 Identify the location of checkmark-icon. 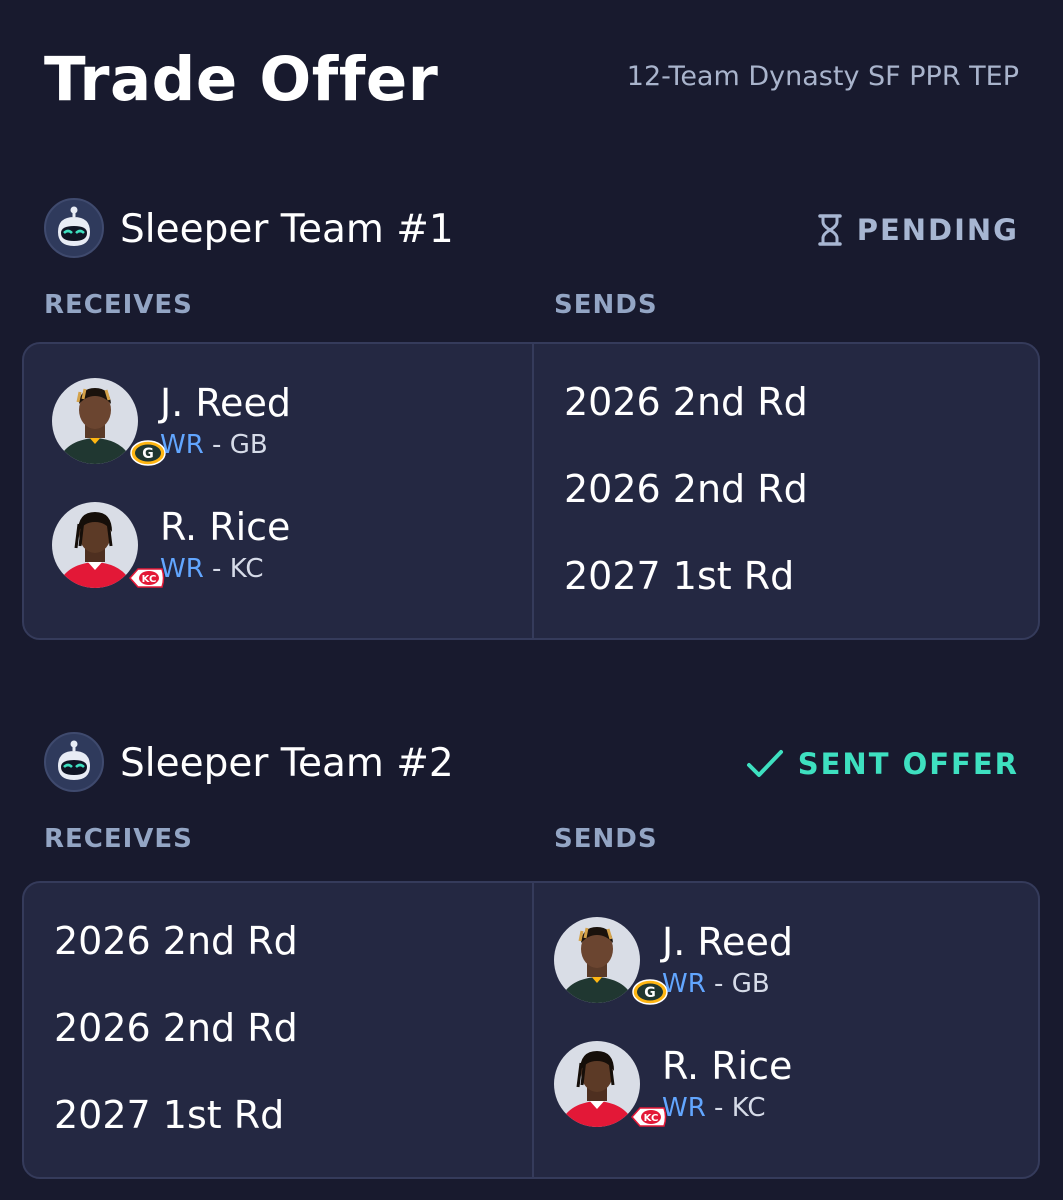
(765, 764).